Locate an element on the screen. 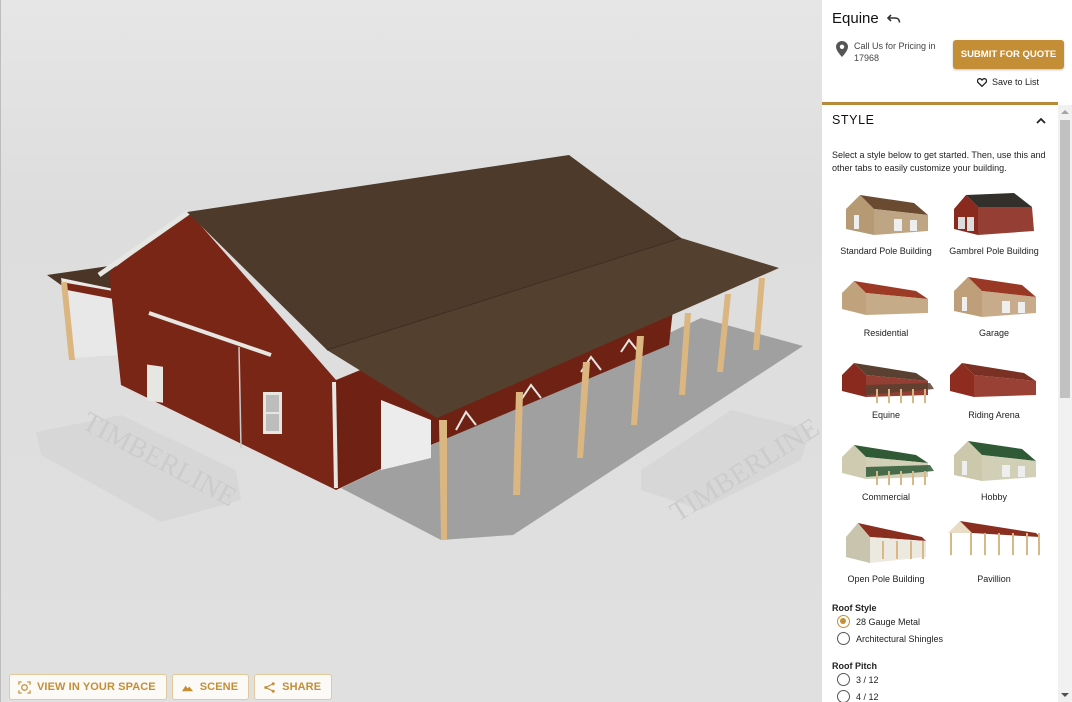 This screenshot has height=702, width=1072. heart-icon is located at coordinates (981, 82).